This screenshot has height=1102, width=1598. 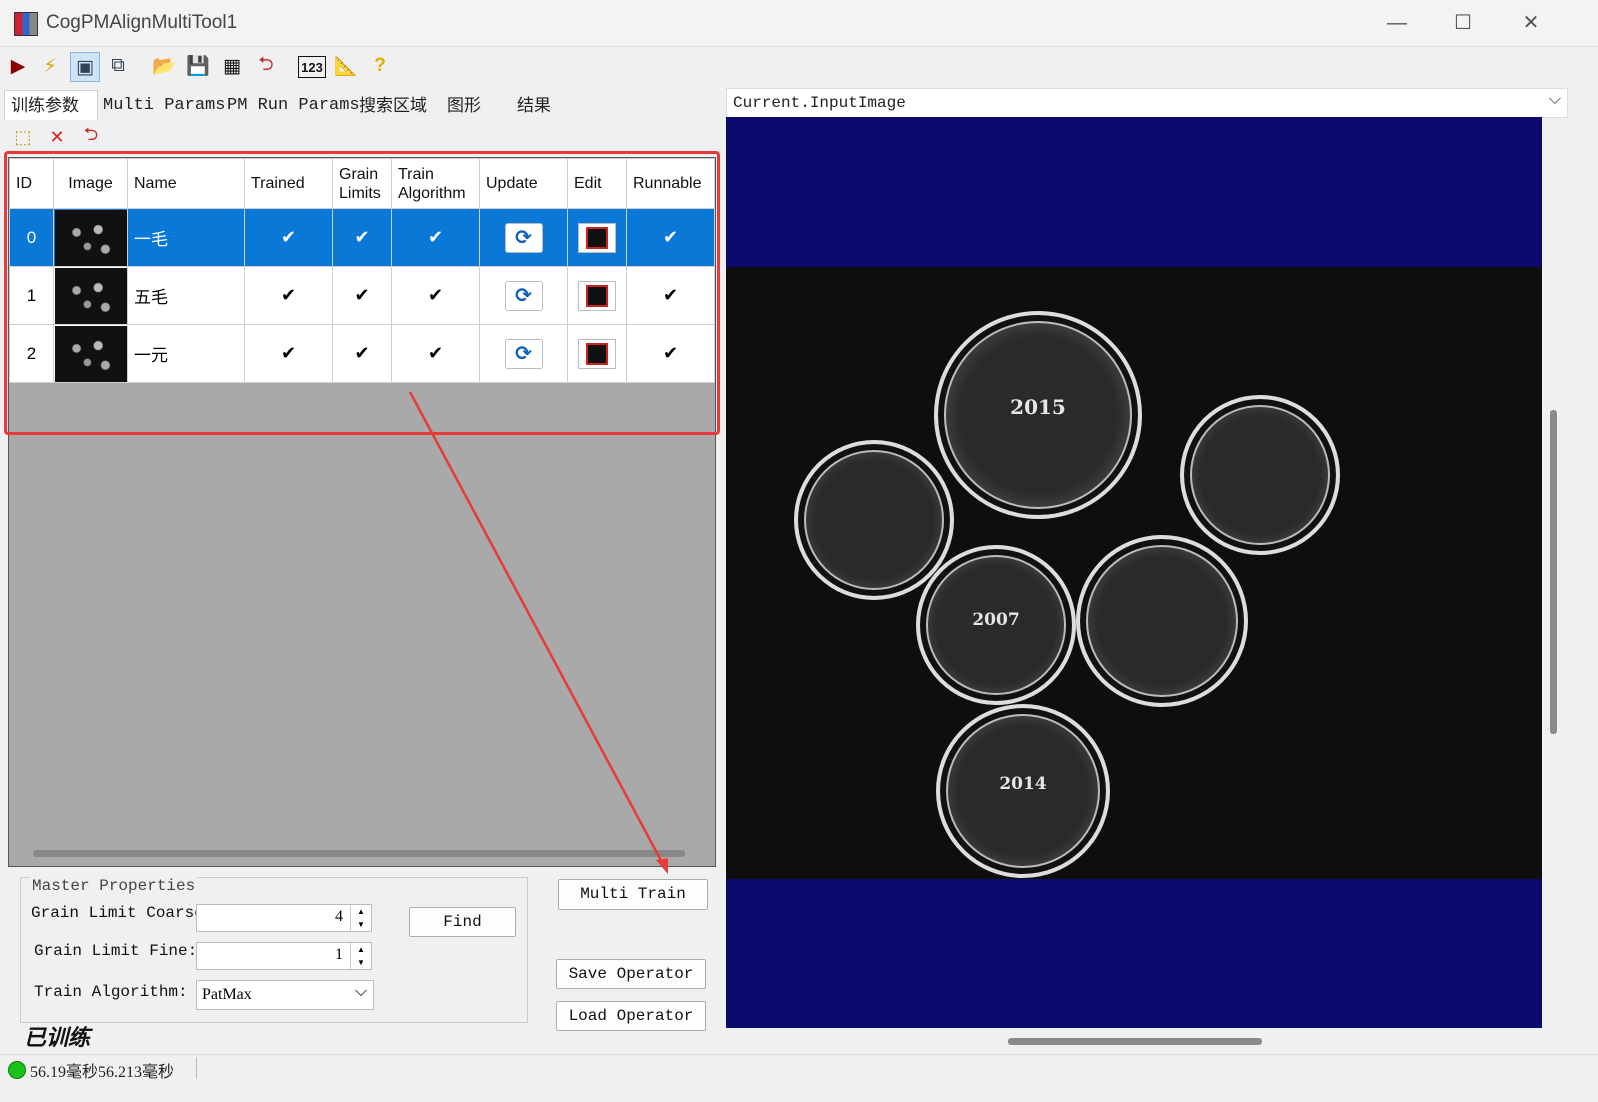 What do you see at coordinates (339, 916) in the screenshot?
I see `grain-coarse-value: 4` at bounding box center [339, 916].